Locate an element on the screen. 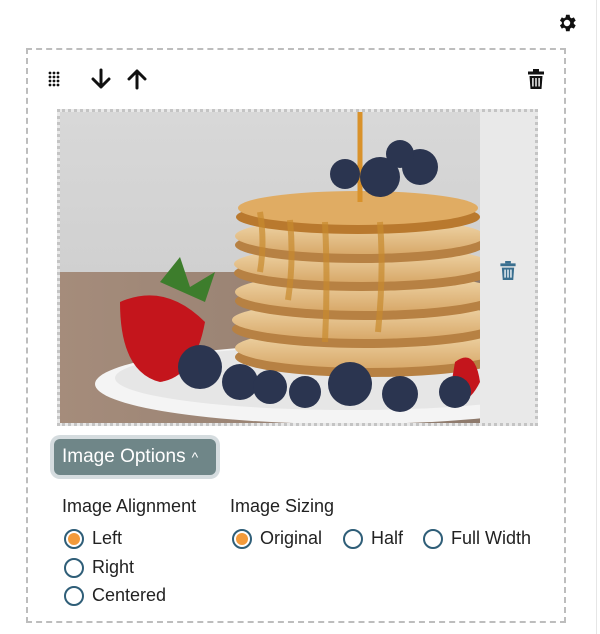  image-options-button: Image Options ^ is located at coordinates (135, 457).